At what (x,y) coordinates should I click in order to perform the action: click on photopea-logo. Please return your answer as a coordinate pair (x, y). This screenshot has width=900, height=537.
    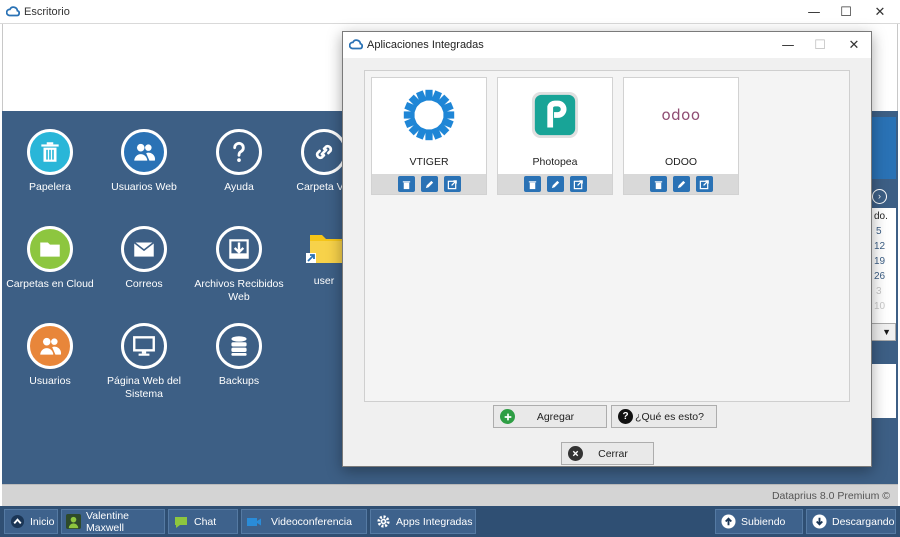
    Looking at the image, I should click on (555, 115).